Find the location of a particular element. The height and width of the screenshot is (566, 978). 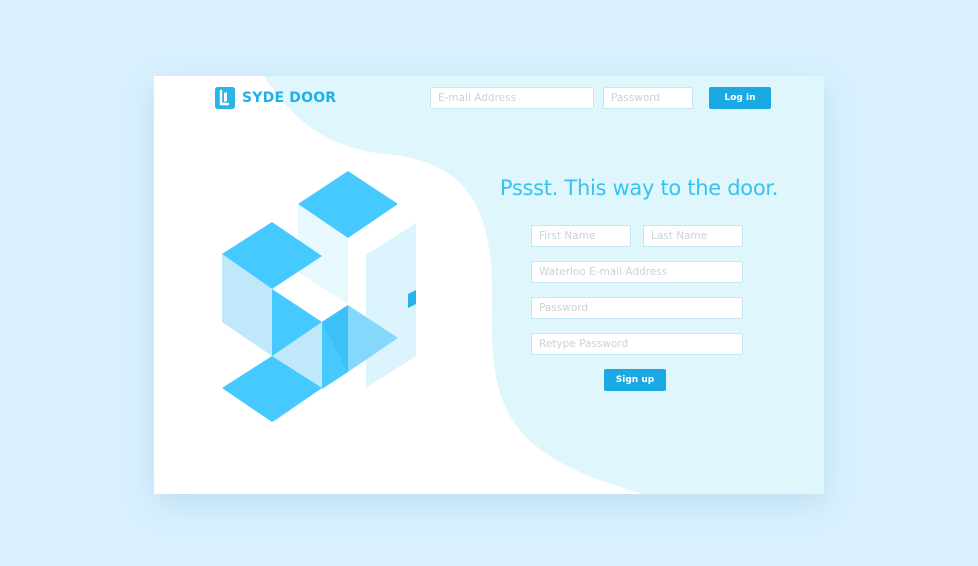

isometric-cubes-illustration is located at coordinates (319, 296).